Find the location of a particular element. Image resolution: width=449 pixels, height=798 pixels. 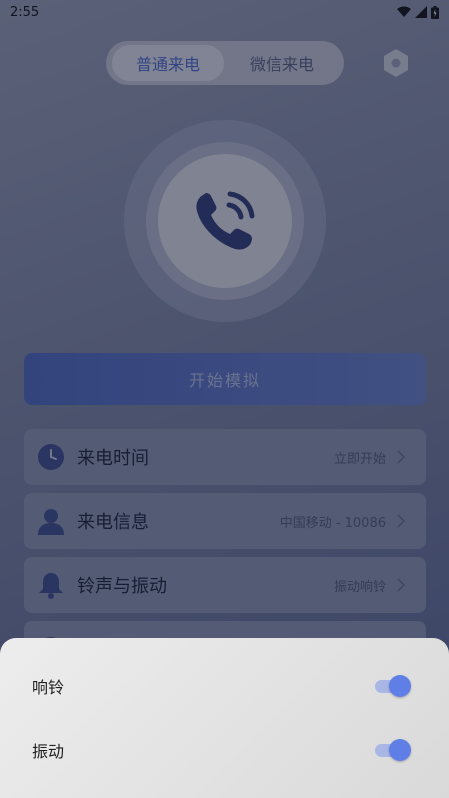

vibrate-label: 振动 is located at coordinates (48, 751).